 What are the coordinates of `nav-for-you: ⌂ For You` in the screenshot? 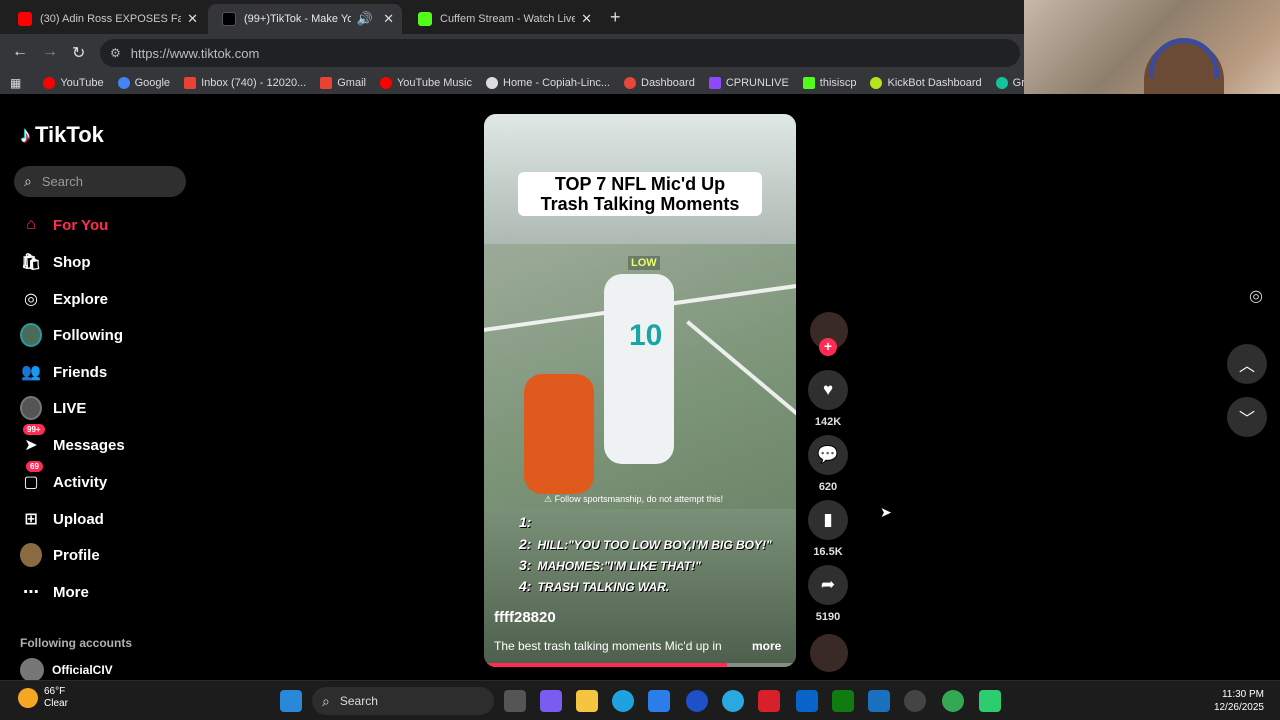 It's located at (64, 225).